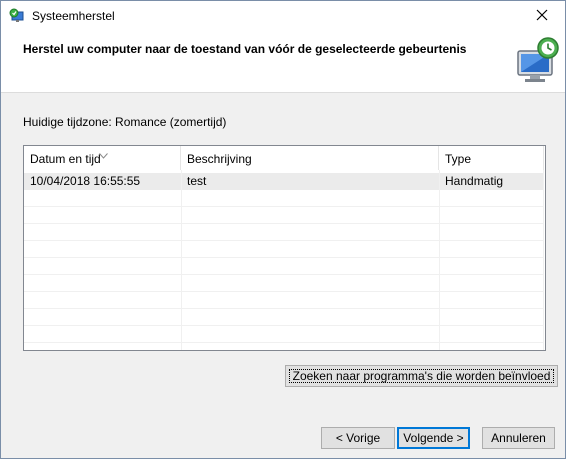  Describe the element at coordinates (474, 181) in the screenshot. I see `cell-type: Handmatig` at that location.